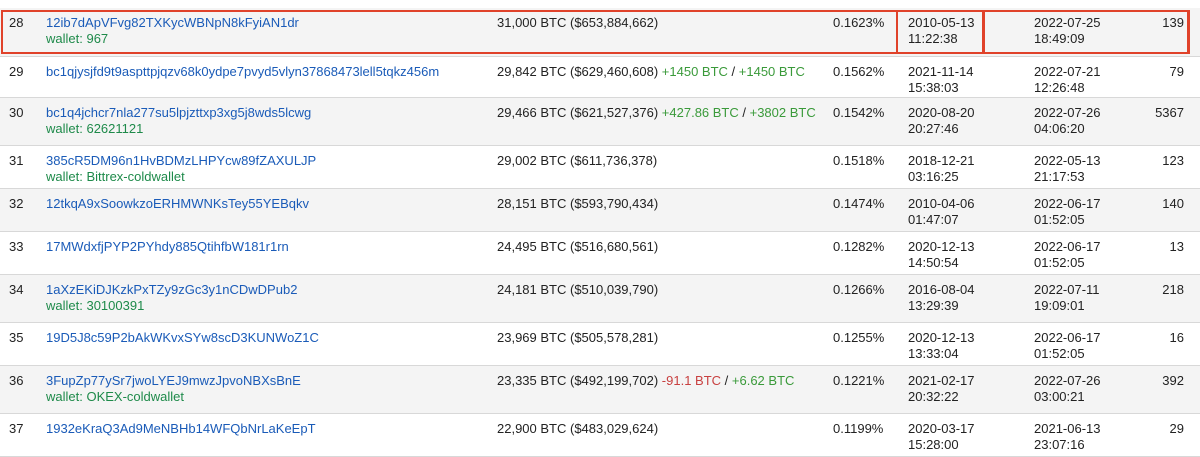 The width and height of the screenshot is (1200, 457). Describe the element at coordinates (171, 289) in the screenshot. I see `address-link: 1aXzEKiDJKzkPxTZy9zGc3y1nCDwDPub2` at that location.